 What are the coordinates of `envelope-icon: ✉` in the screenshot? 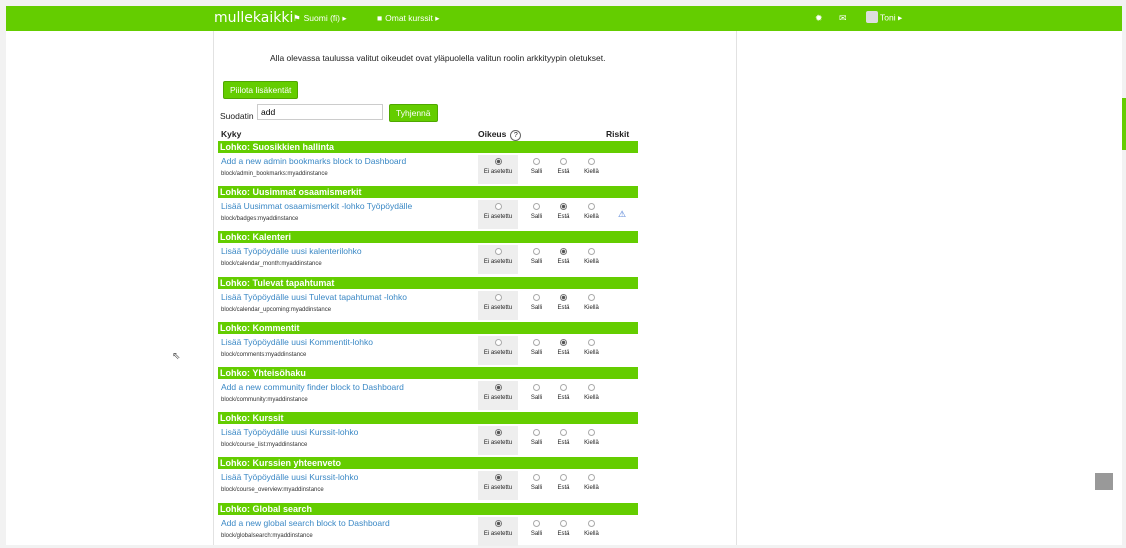 It's located at (843, 18).